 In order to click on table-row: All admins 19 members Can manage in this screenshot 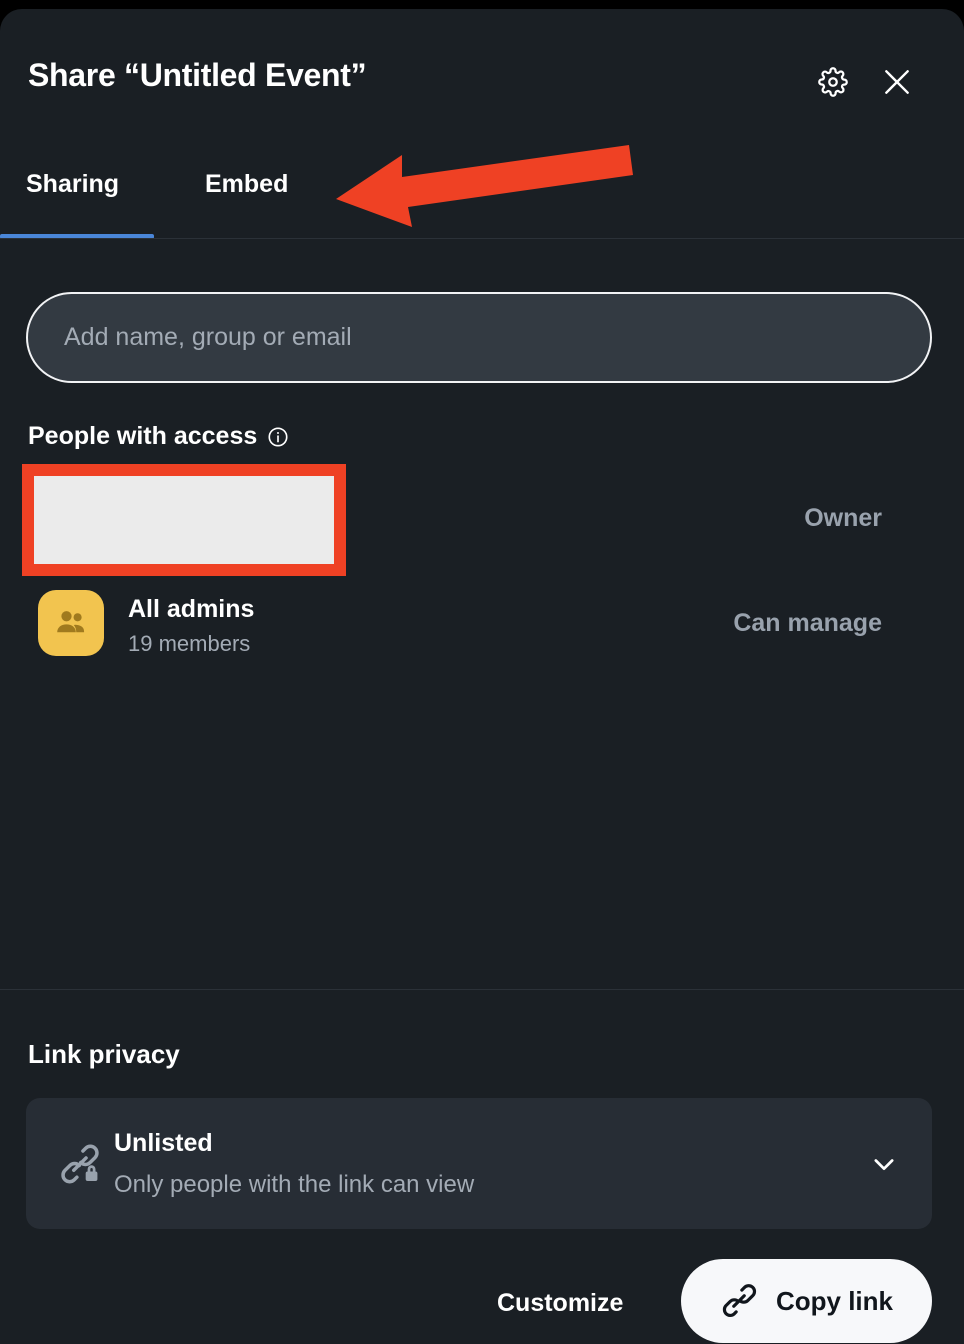, I will do `click(482, 627)`.